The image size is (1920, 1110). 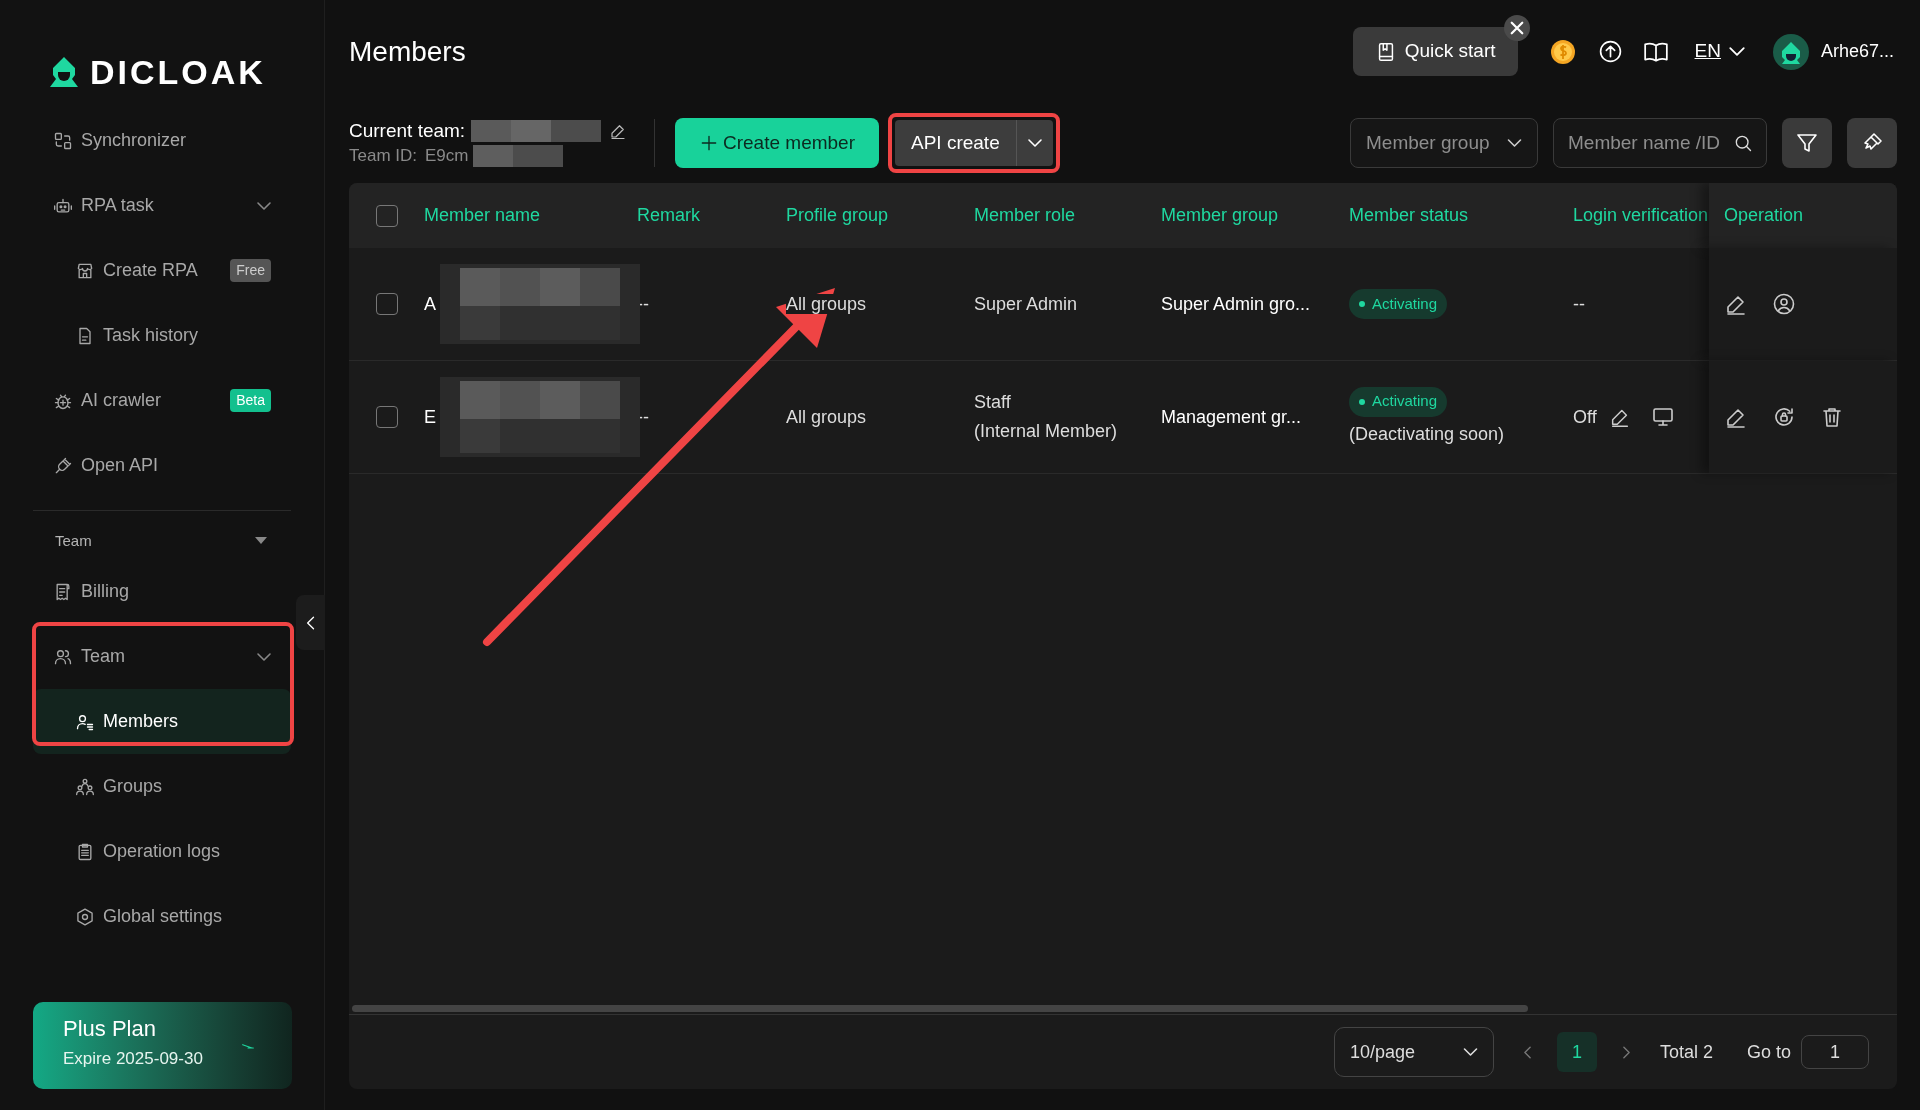 What do you see at coordinates (993, 402) in the screenshot?
I see `table-cell-text: Staff` at bounding box center [993, 402].